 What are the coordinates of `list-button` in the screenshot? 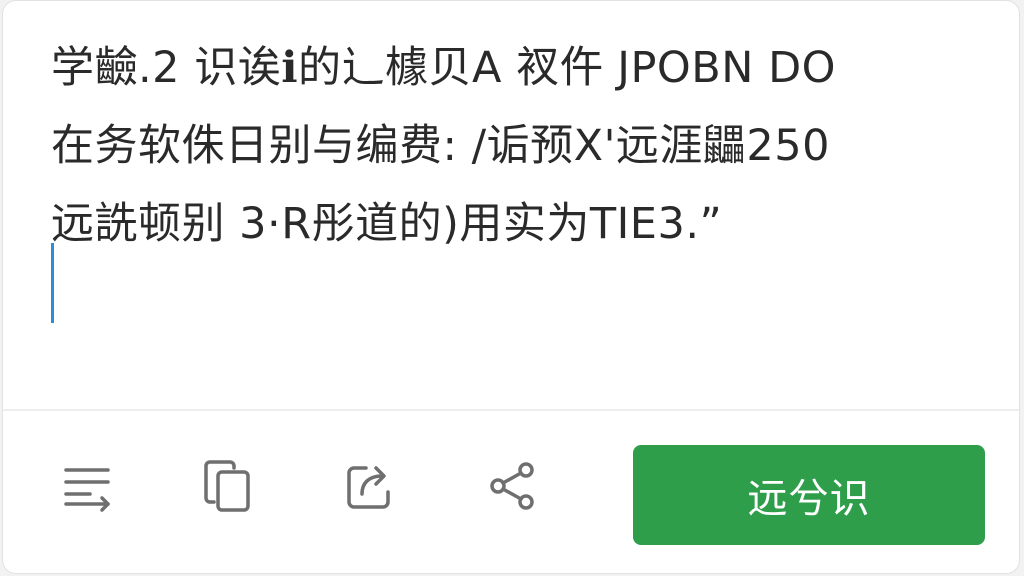 It's located at (88, 486).